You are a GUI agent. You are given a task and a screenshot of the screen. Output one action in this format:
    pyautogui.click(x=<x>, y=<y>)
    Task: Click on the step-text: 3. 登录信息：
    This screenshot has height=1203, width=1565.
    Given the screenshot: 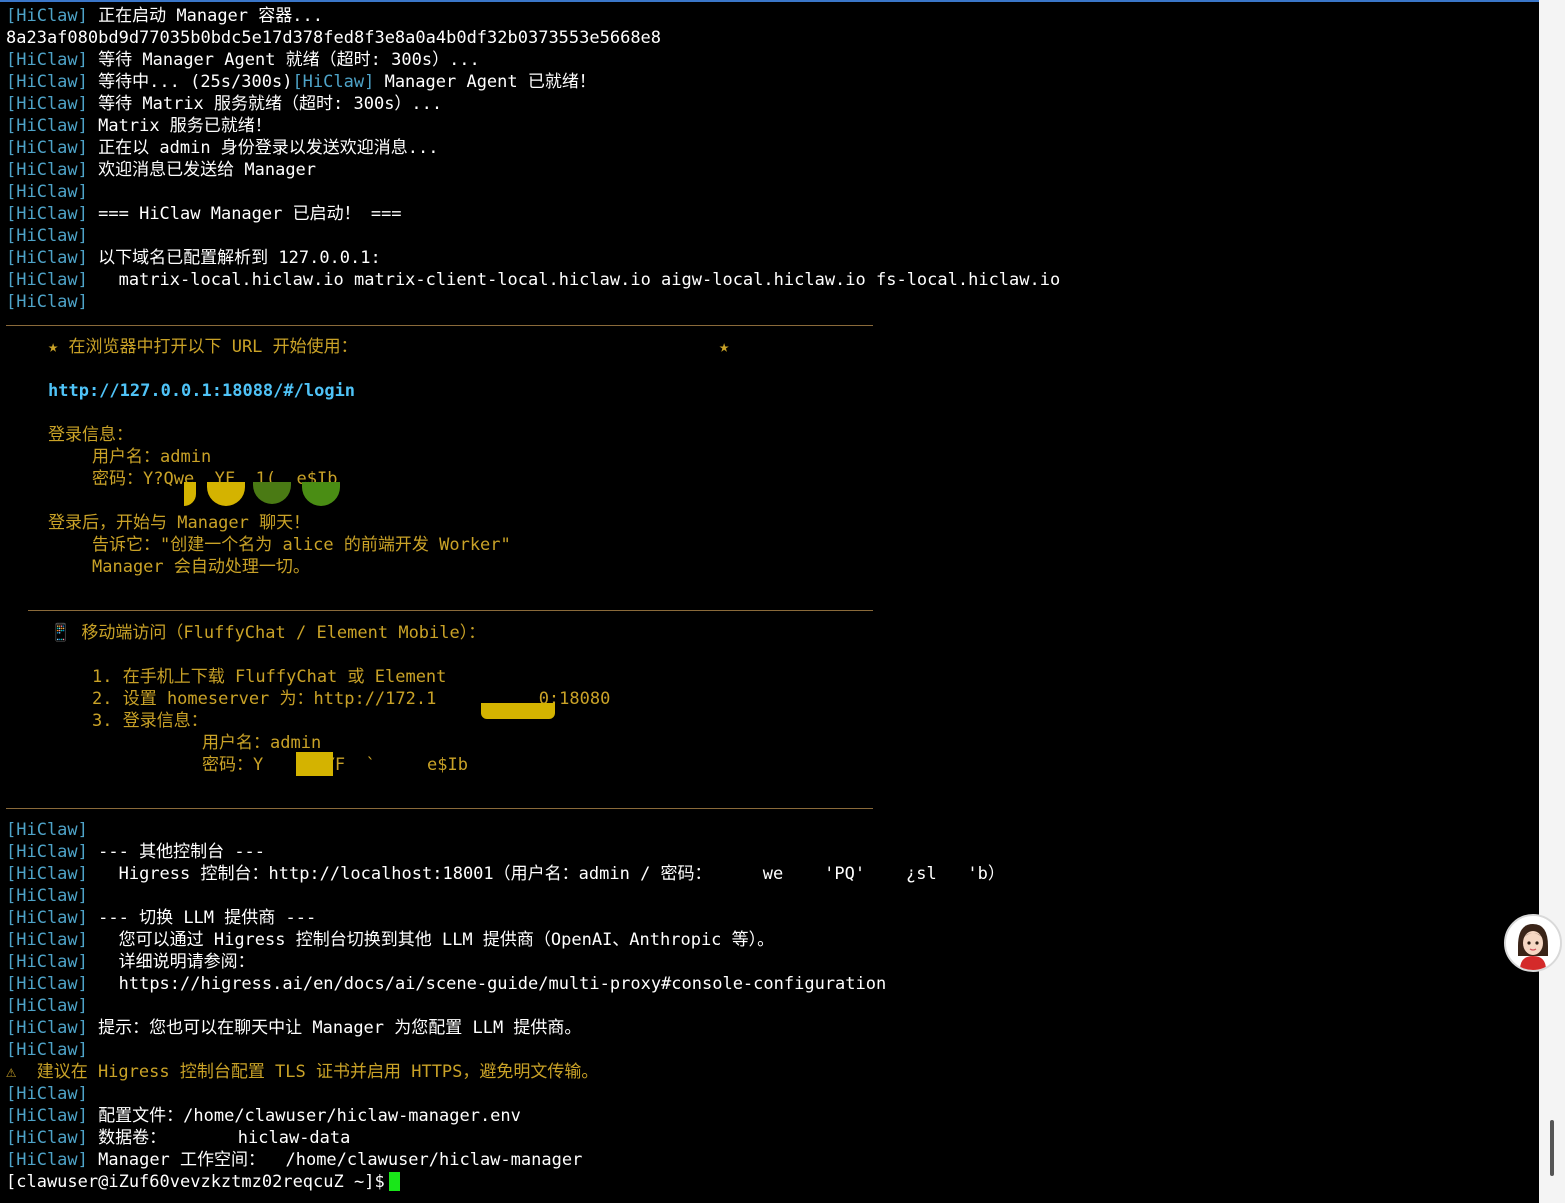 What is the action you would take?
    pyautogui.click(x=150, y=721)
    